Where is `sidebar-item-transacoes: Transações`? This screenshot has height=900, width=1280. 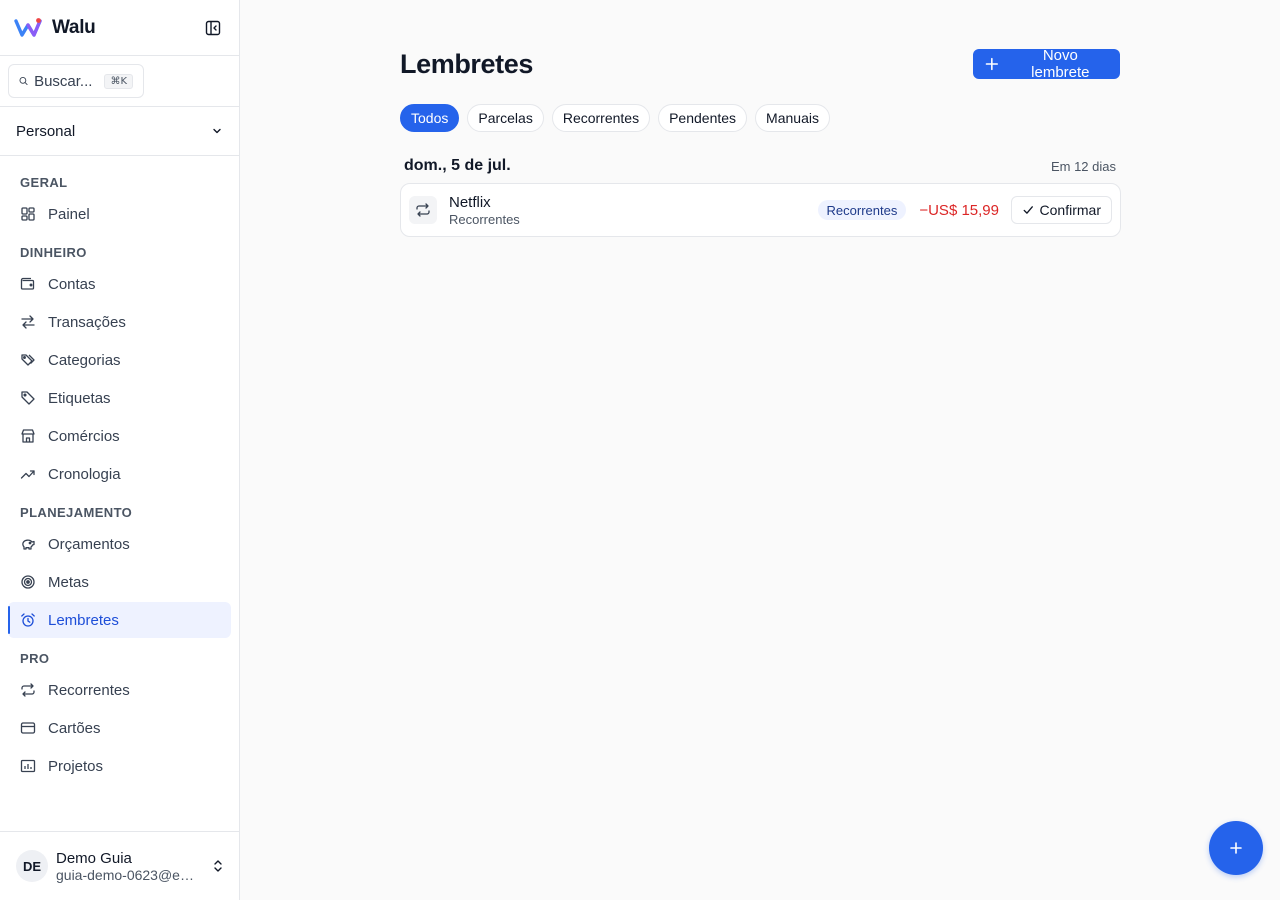 sidebar-item-transacoes: Transações is located at coordinates (119, 322).